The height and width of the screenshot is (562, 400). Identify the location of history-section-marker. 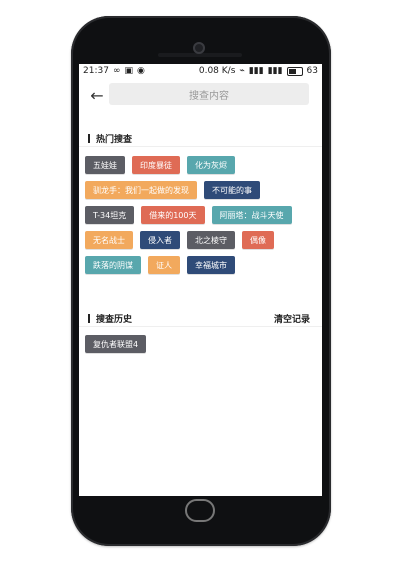
(89, 318).